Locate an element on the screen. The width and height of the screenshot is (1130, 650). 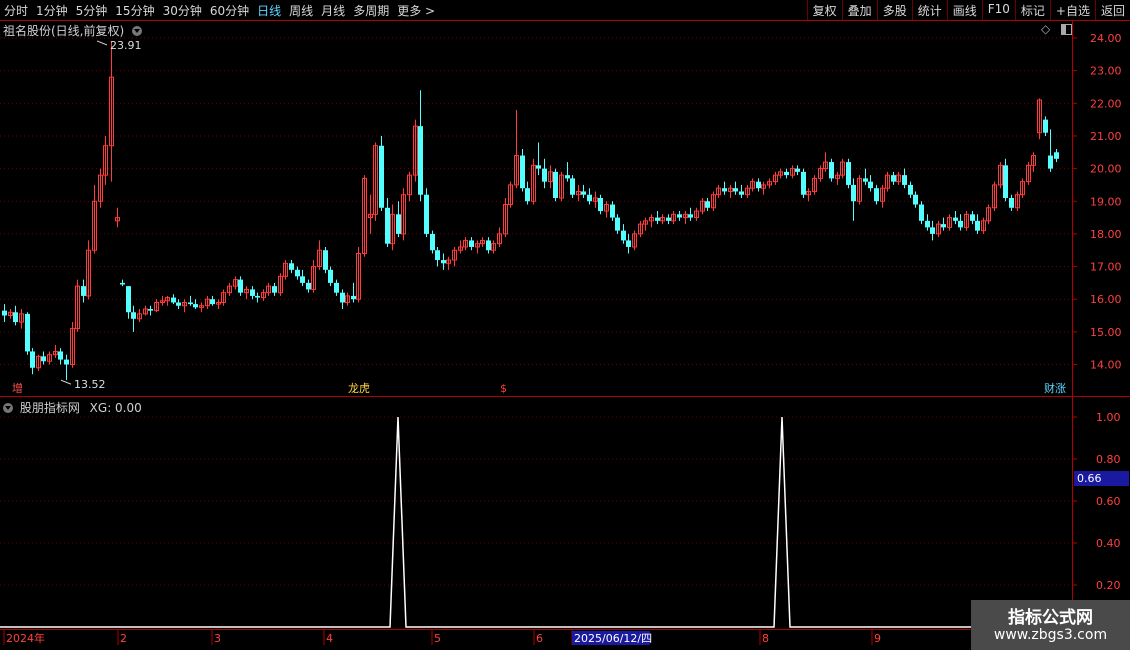
watermark-title: 指标公式网 is located at coordinates (1050, 618).